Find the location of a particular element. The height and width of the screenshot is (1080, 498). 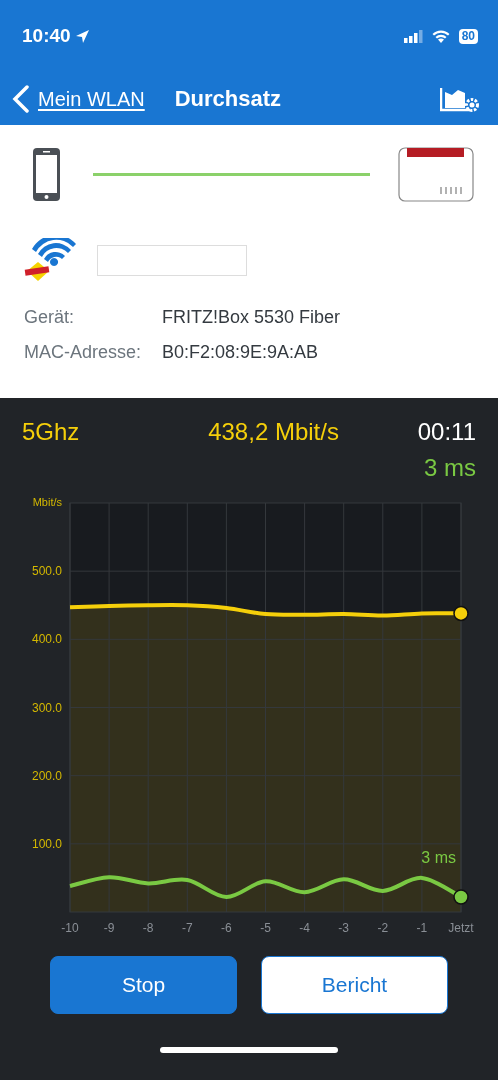

router-icon is located at coordinates (436, 174).